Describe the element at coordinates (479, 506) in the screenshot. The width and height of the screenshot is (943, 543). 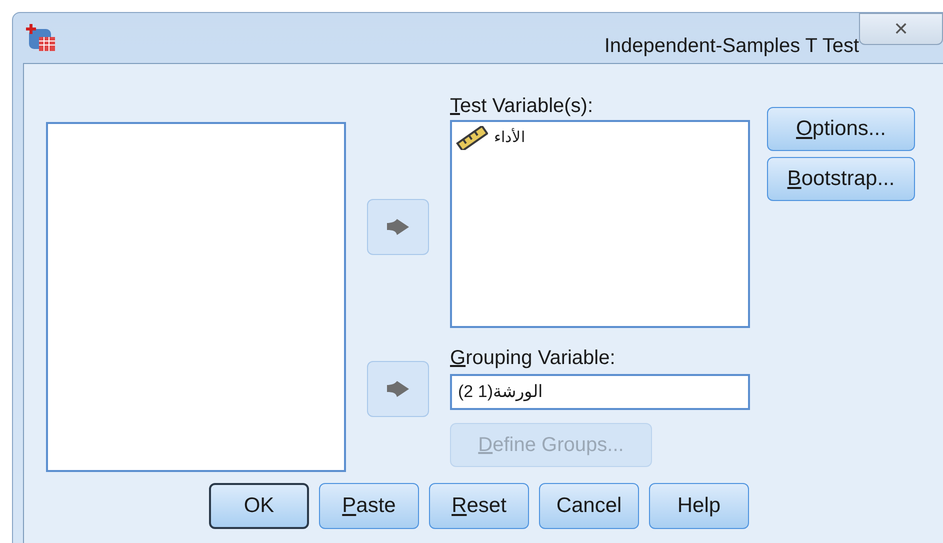
I see `dialog-button: Reset` at that location.